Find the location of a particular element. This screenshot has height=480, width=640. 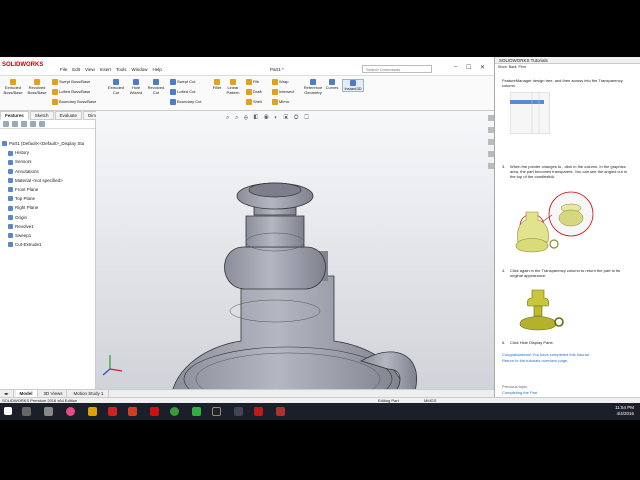

property-manager-icon is located at coordinates (15, 124).